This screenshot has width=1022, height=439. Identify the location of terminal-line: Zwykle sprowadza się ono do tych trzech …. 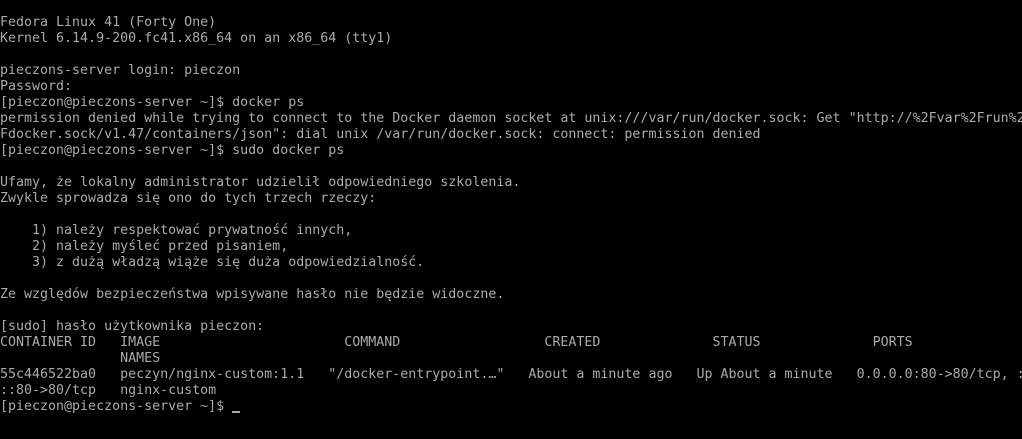
(188, 198).